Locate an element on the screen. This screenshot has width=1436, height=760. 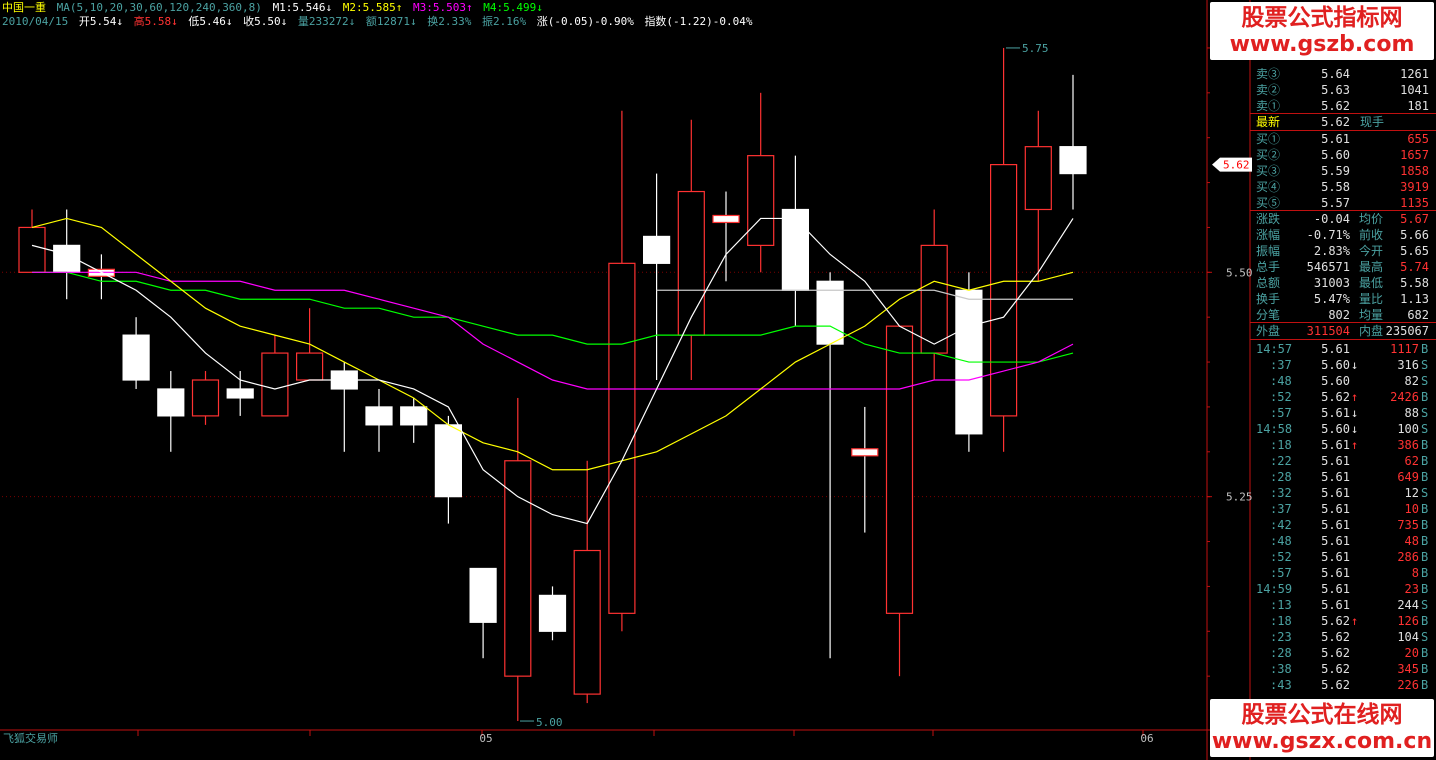
tick-side: S is located at coordinates (1425, 637).